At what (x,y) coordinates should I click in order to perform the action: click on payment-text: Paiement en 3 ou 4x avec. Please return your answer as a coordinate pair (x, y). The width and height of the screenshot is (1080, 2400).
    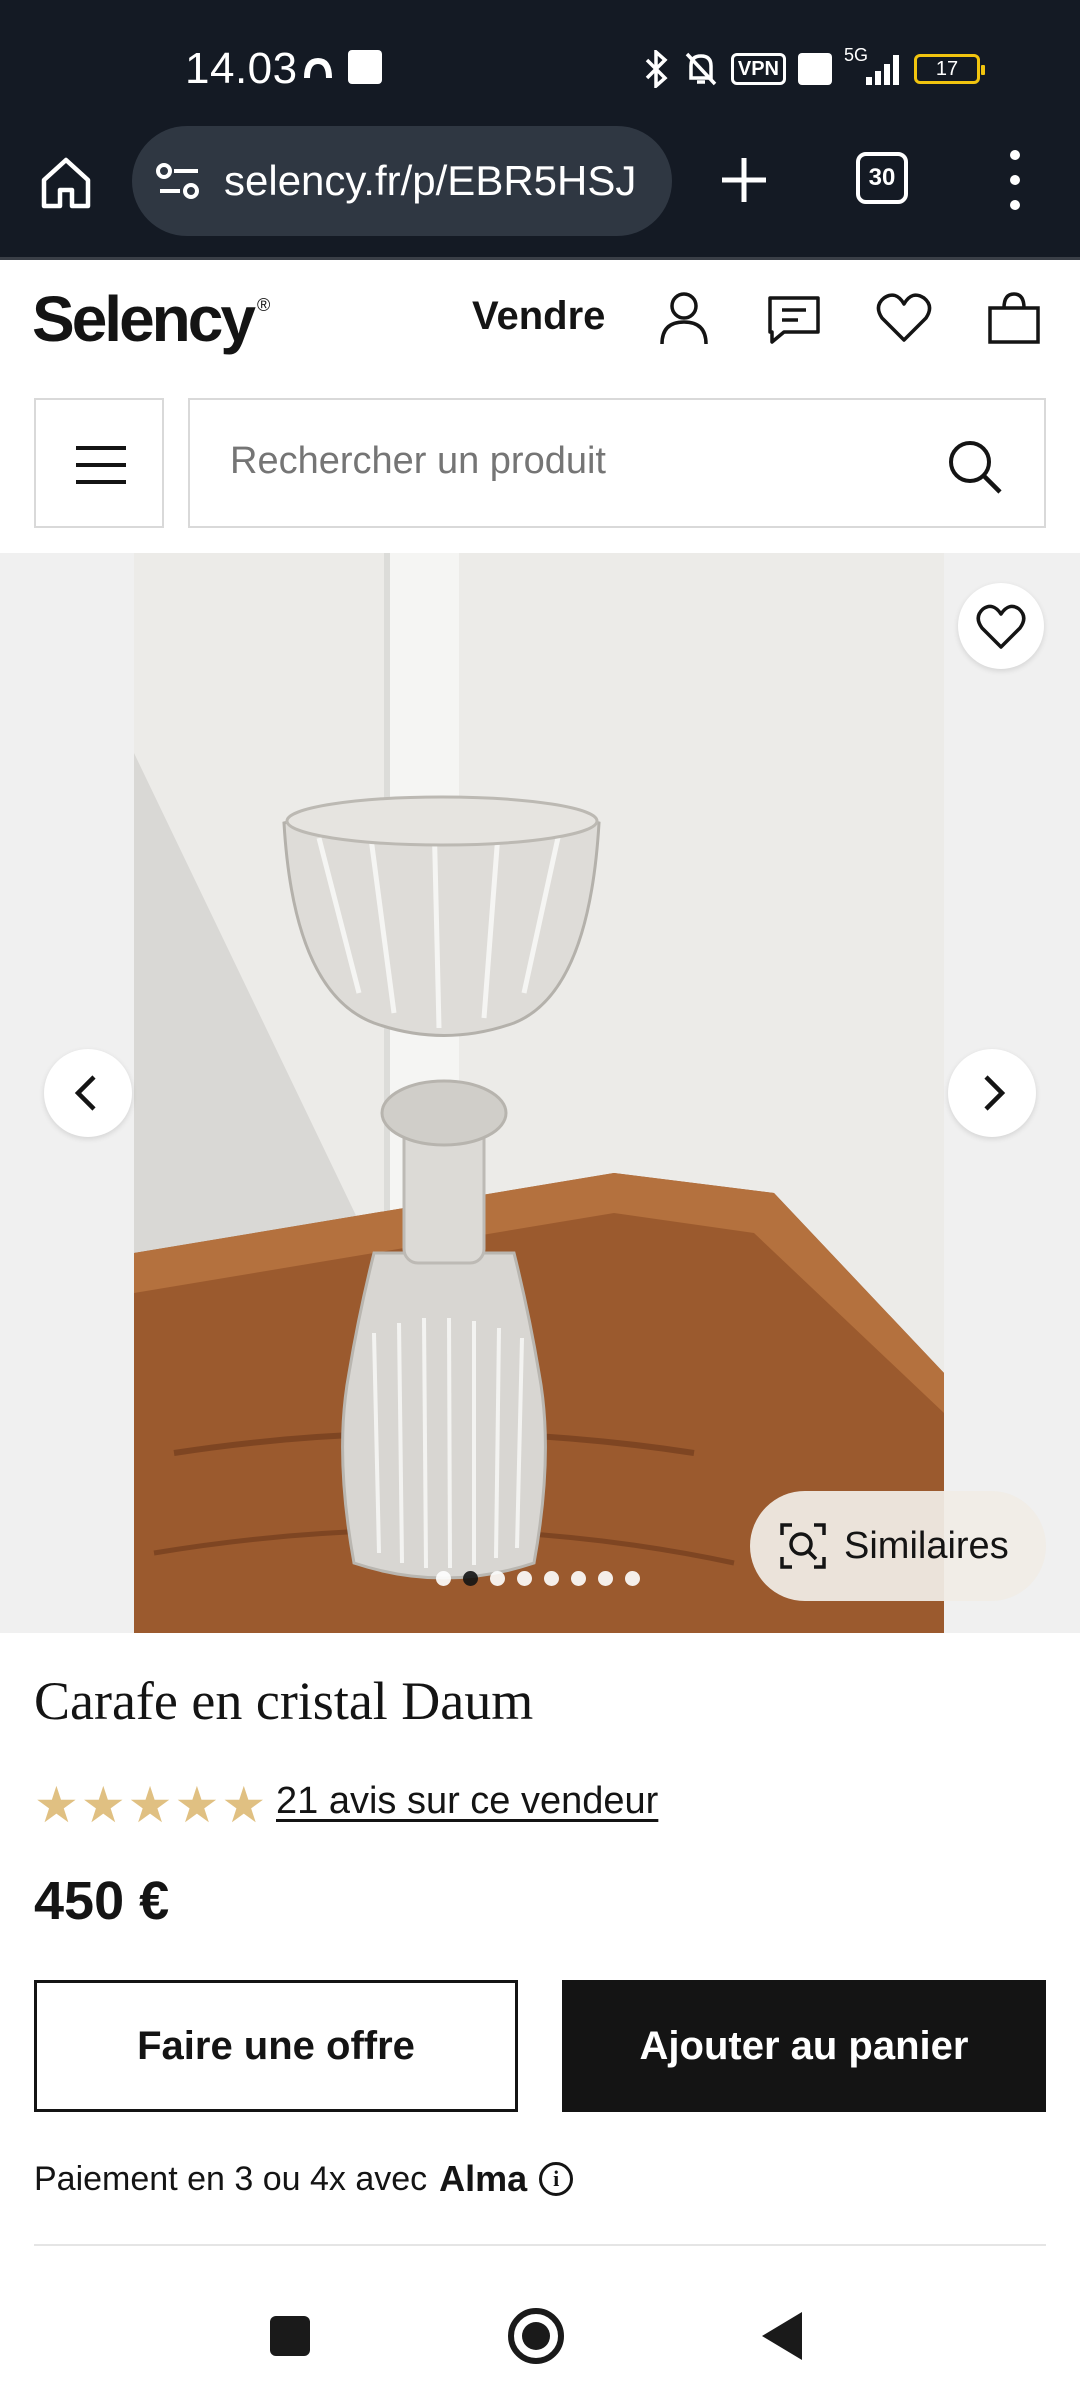
    Looking at the image, I should click on (231, 2178).